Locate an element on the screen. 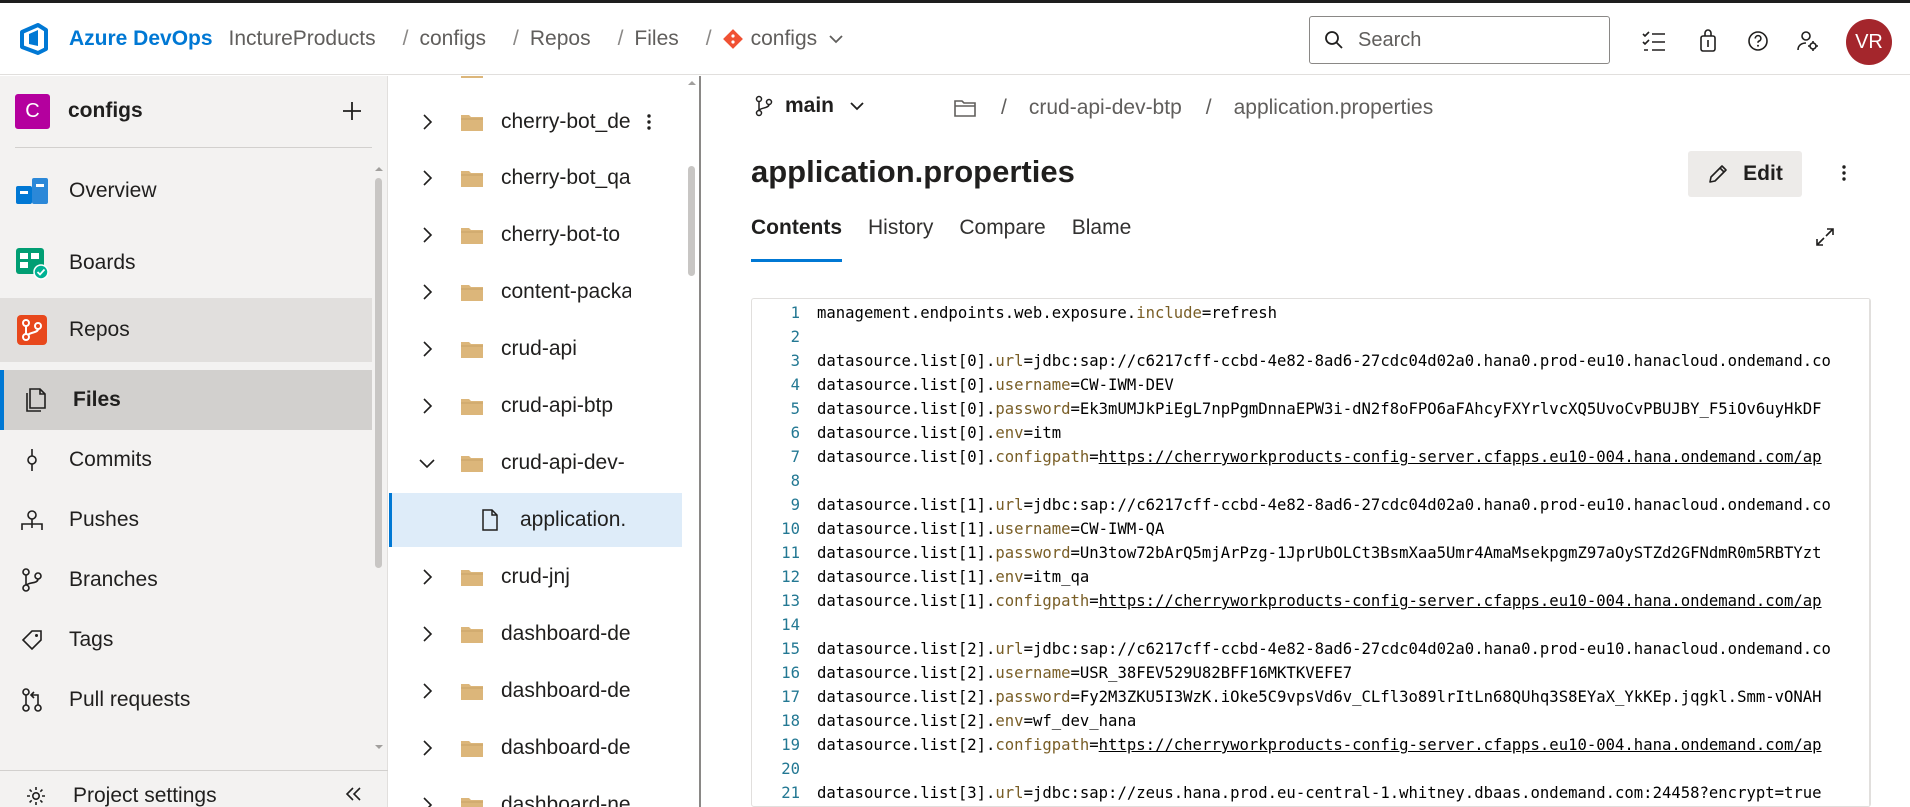  path-folder: crud-api-dev-btp is located at coordinates (1105, 108).